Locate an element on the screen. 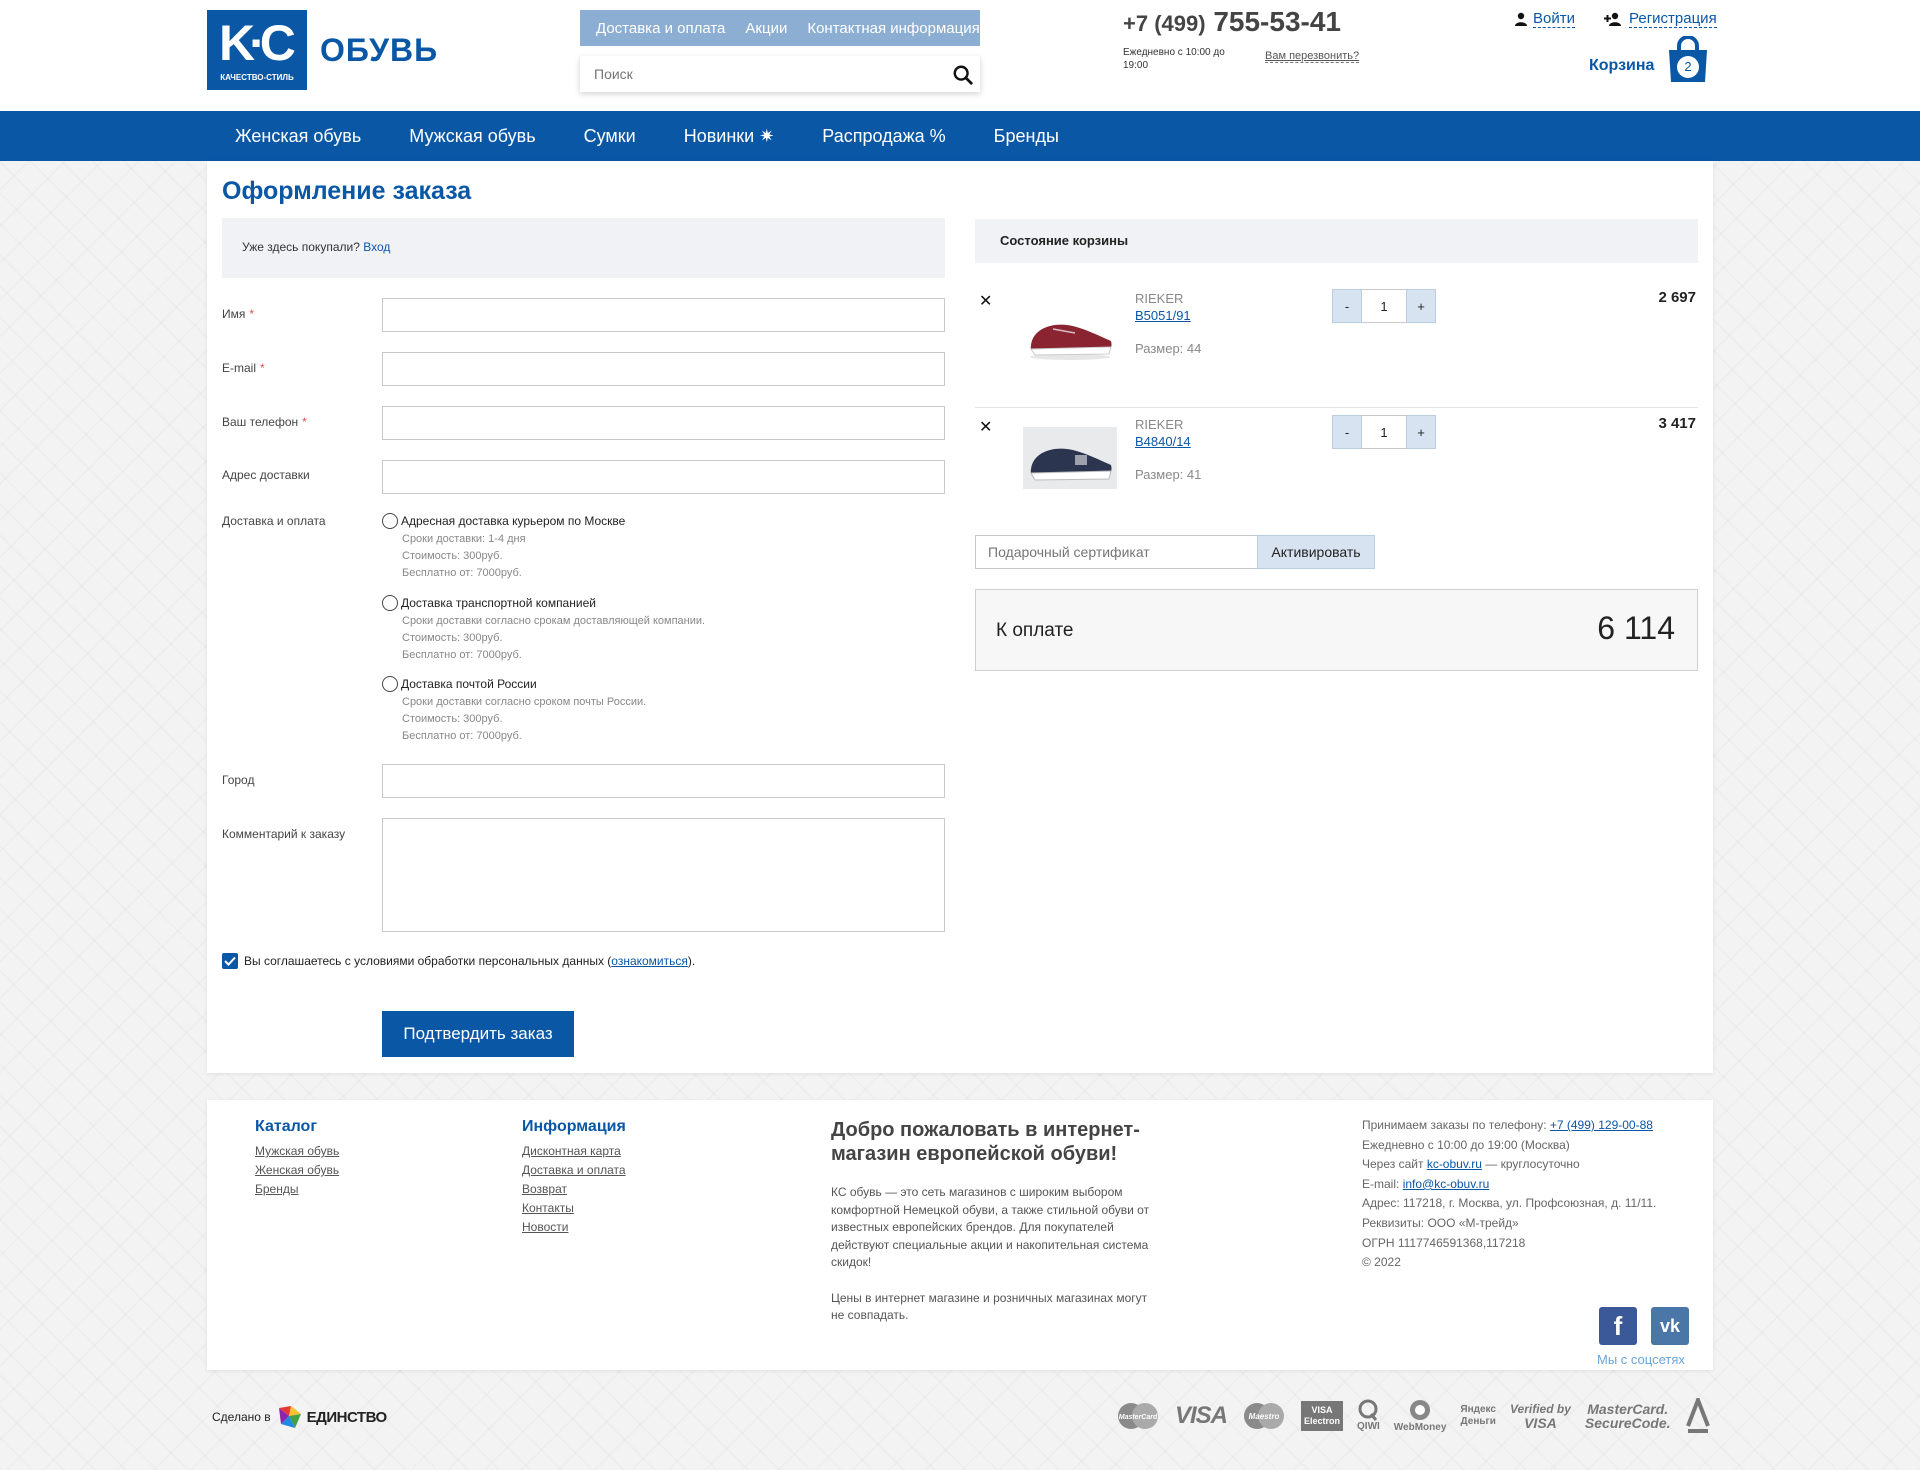 The width and height of the screenshot is (1920, 1470). site-link: kc-obuv.ru is located at coordinates (1454, 1164).